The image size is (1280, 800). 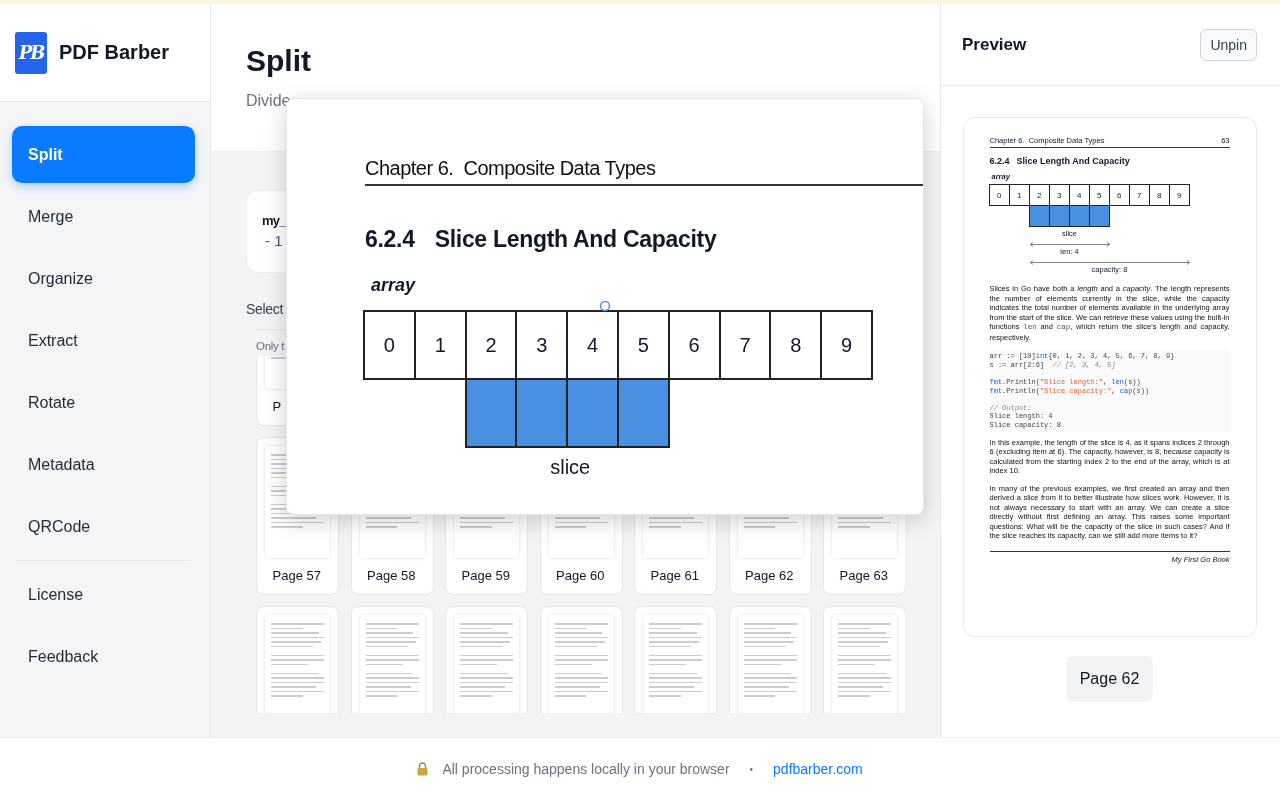 What do you see at coordinates (423, 769) in the screenshot?
I see `lock-icon` at bounding box center [423, 769].